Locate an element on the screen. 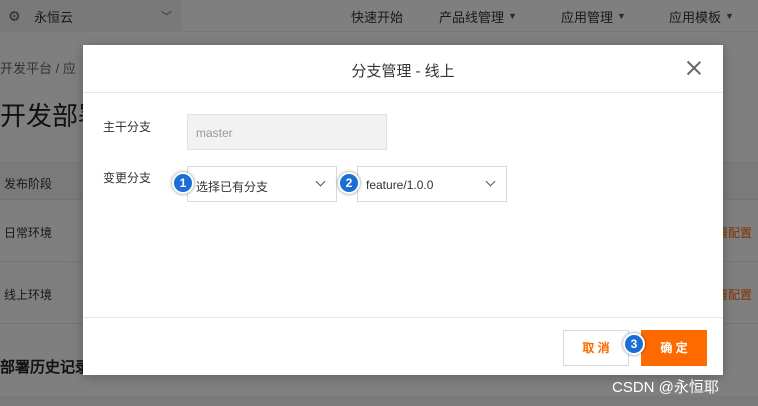 This screenshot has height=406, width=758. trunk-branch-field: master is located at coordinates (287, 132).